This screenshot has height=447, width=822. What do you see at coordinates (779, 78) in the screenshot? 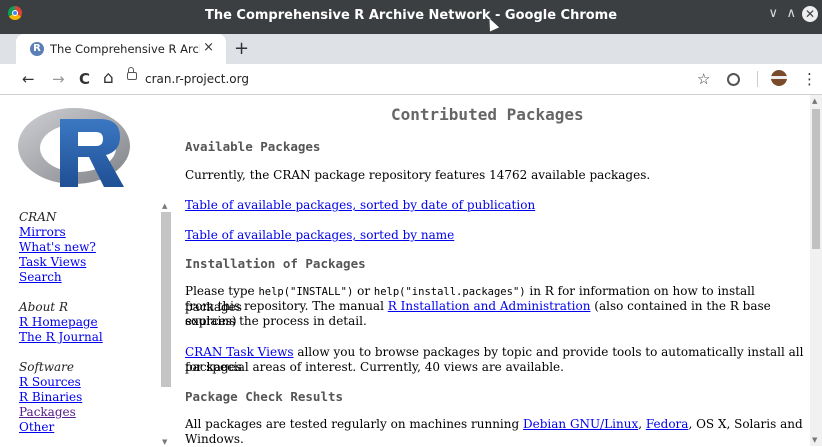
I see `profile-avatar` at bounding box center [779, 78].